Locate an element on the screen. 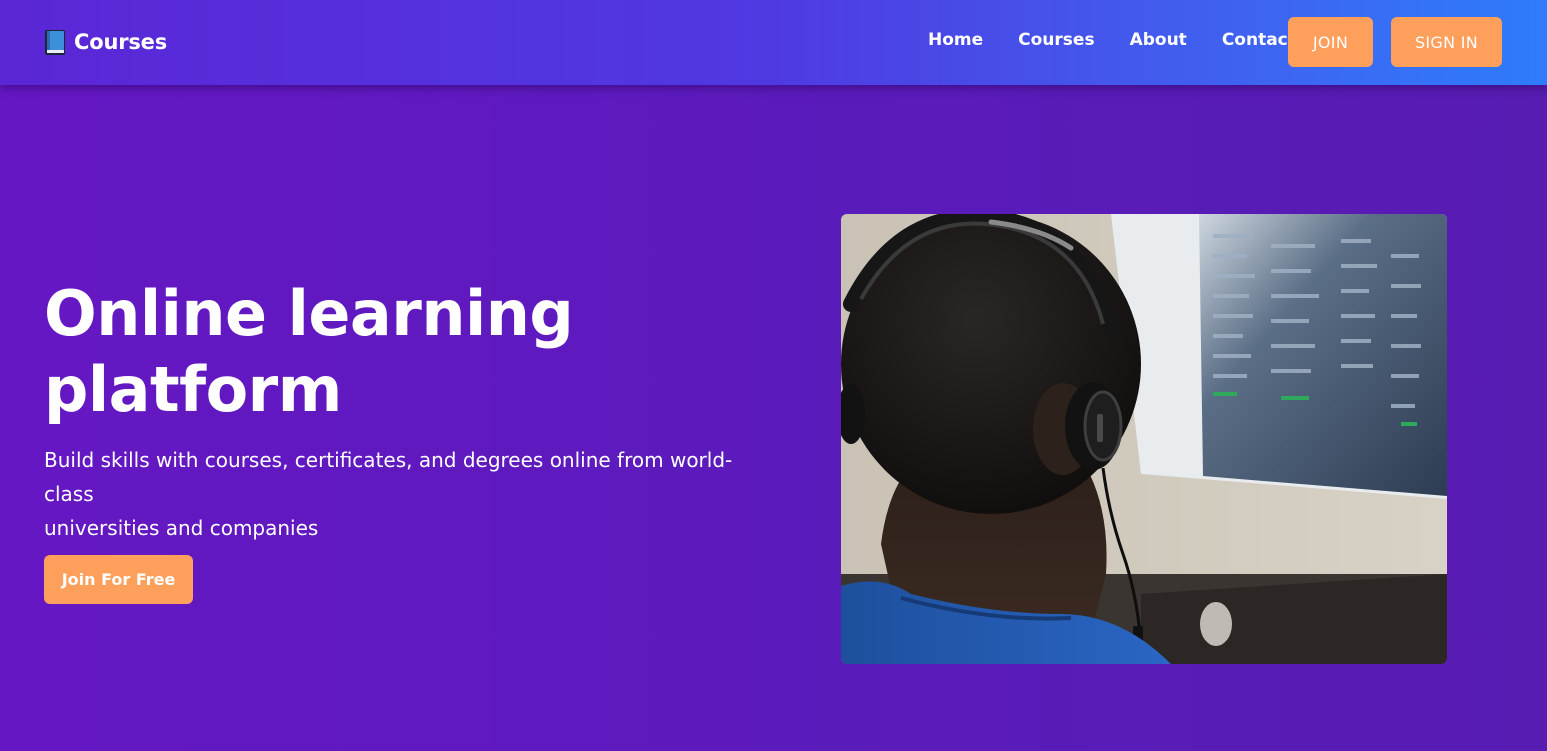 Image resolution: width=1547 pixels, height=751 pixels. main-nav: Home Courses About Contact is located at coordinates (1129, 40).